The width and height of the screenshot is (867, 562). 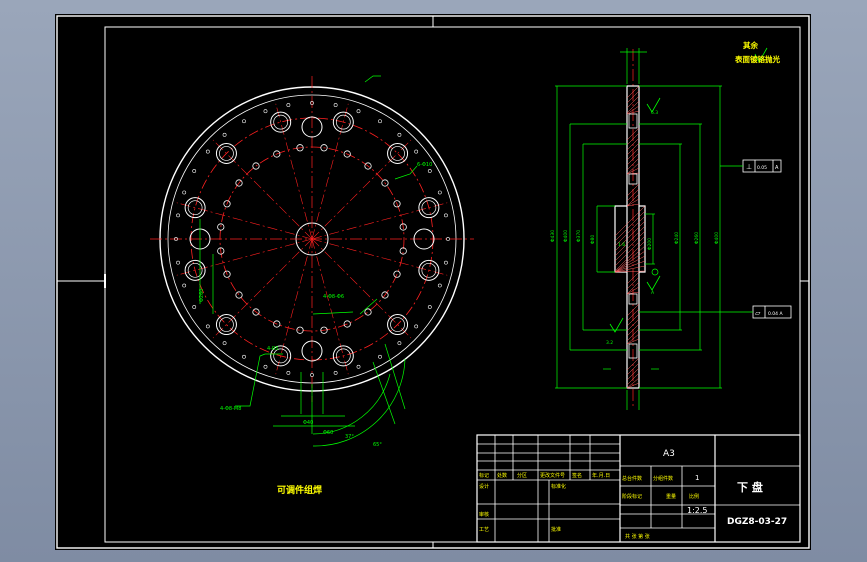 What do you see at coordinates (502, 475) in the screenshot?
I see `tb-qty: 处数` at bounding box center [502, 475].